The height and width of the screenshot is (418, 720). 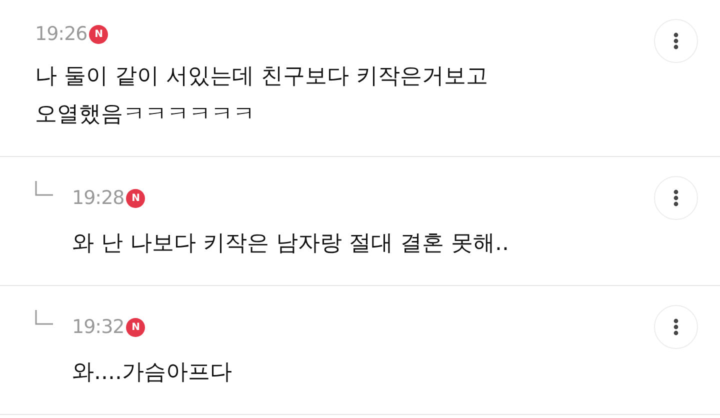 What do you see at coordinates (98, 327) in the screenshot?
I see `comment-time: 19:32` at bounding box center [98, 327].